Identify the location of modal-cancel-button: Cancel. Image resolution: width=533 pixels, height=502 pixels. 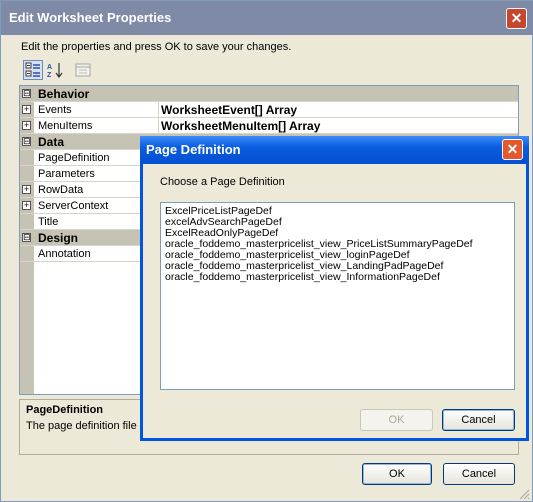
(478, 420).